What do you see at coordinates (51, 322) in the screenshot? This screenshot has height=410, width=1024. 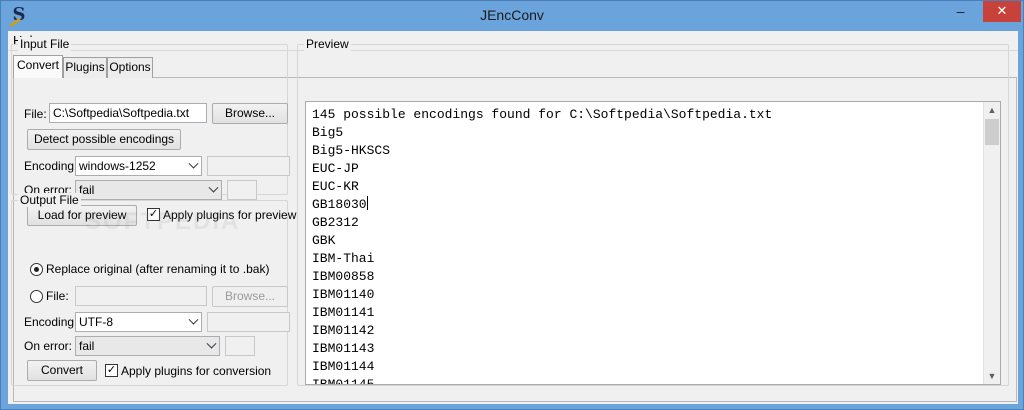 I see `output-encoding-label: Encoding:` at bounding box center [51, 322].